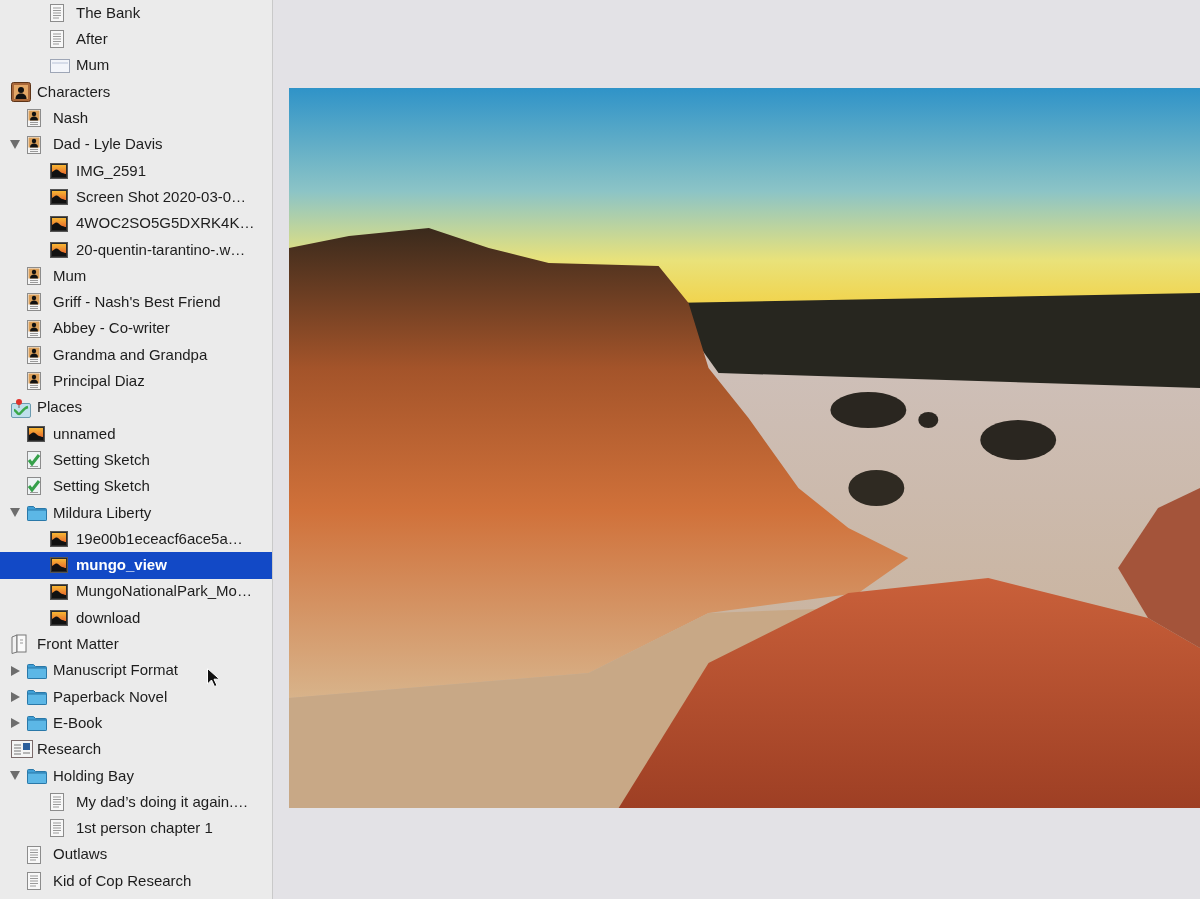 Image resolution: width=1200 pixels, height=899 pixels. Describe the element at coordinates (136, 618) in the screenshot. I see `binder-item: download` at that location.